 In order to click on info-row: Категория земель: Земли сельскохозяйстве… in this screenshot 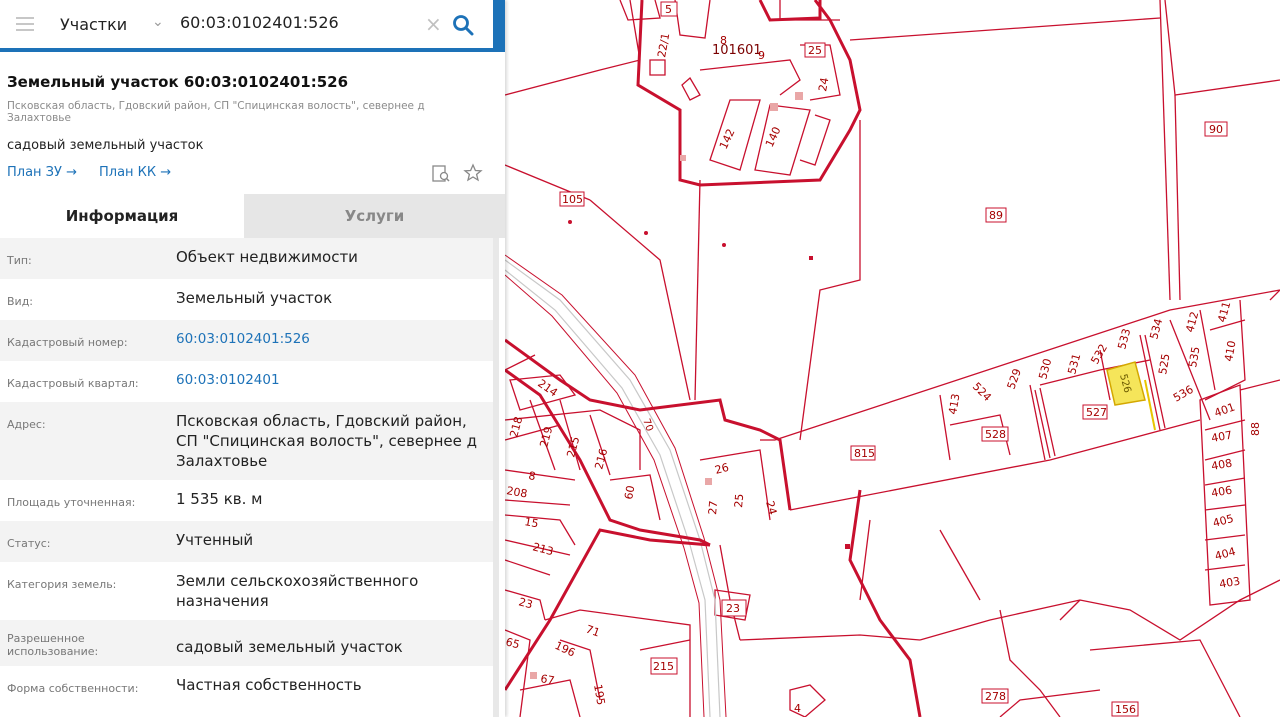, I will do `click(246, 591)`.